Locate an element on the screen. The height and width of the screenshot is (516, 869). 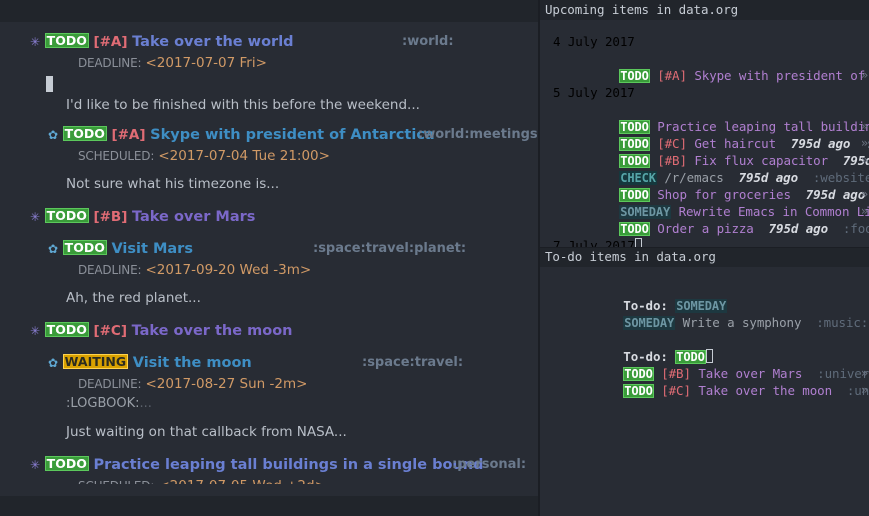
todo-group-header: To-do: SOMEDAY is located at coordinates (704, 296).